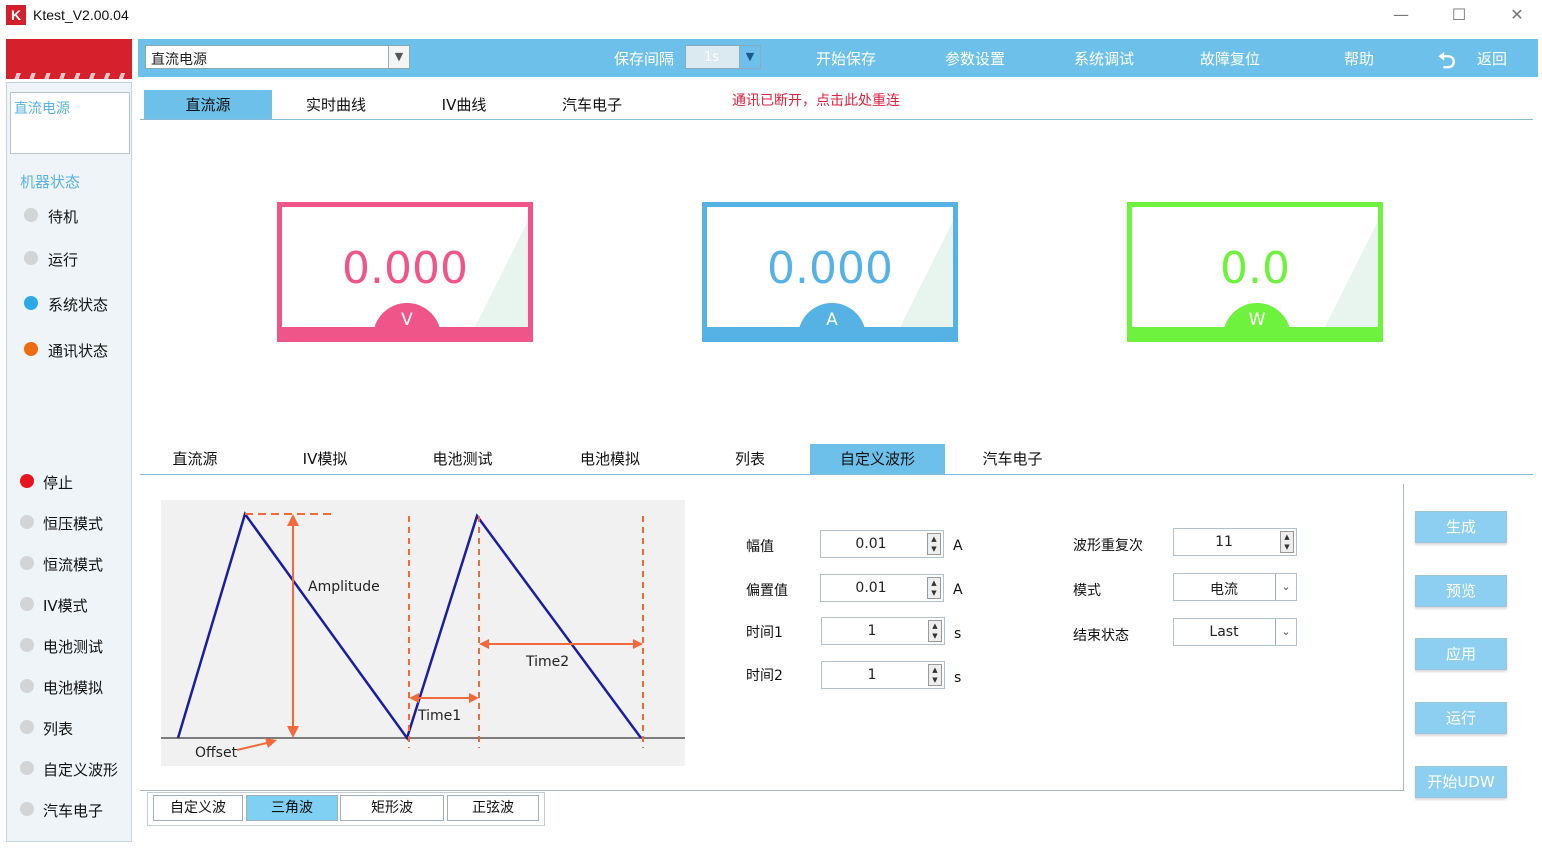 The image size is (1542, 850). I want to click on end-state-select: Last ⌄, so click(1235, 632).